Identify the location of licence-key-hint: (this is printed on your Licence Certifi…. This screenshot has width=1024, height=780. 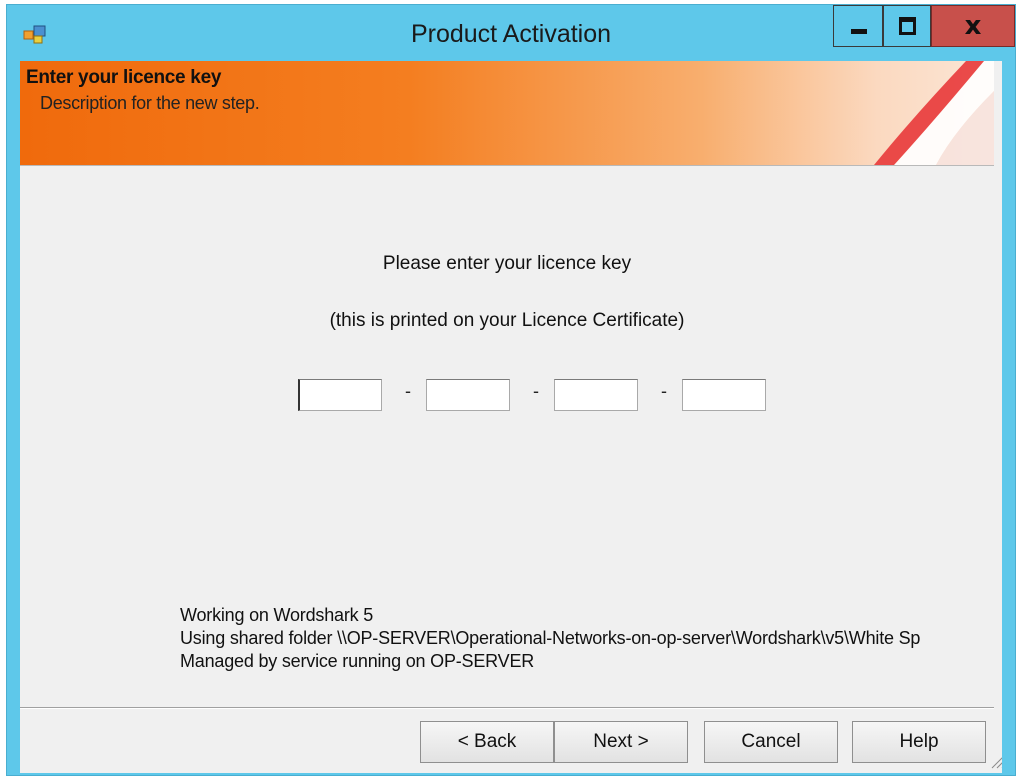
(507, 320).